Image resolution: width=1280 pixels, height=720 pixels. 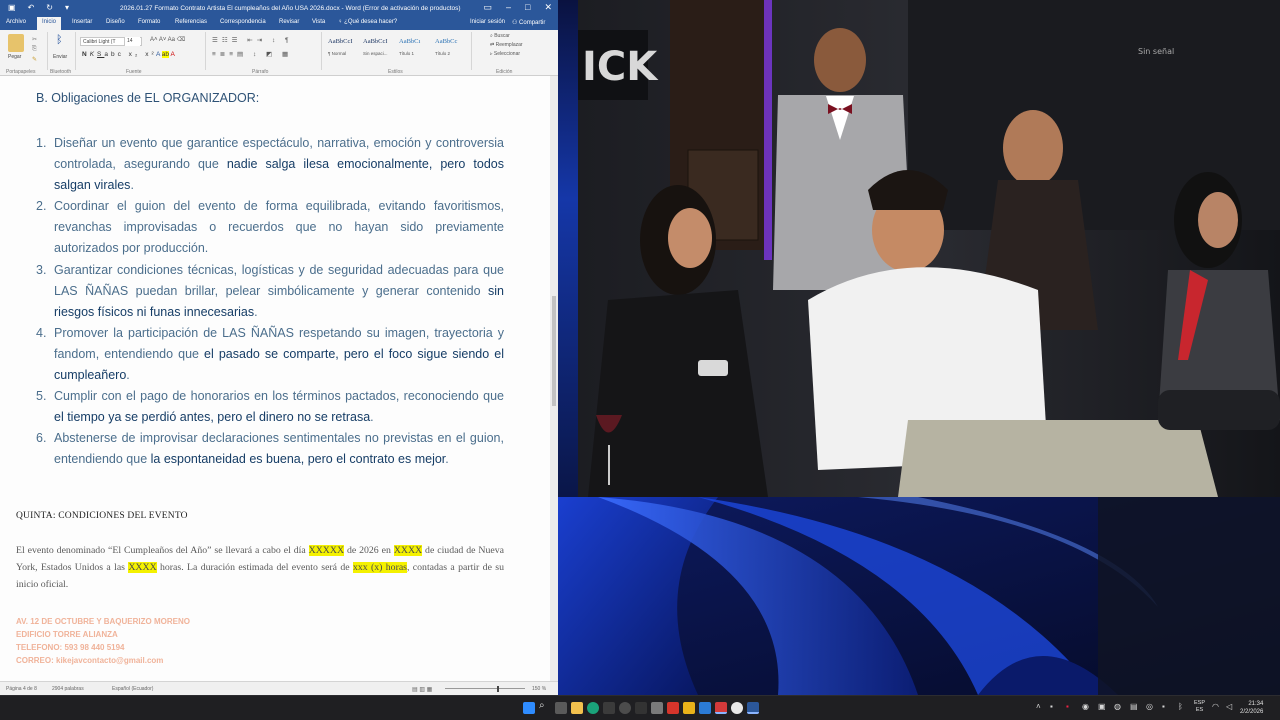 I want to click on obs-icon, so click(x=737, y=708).